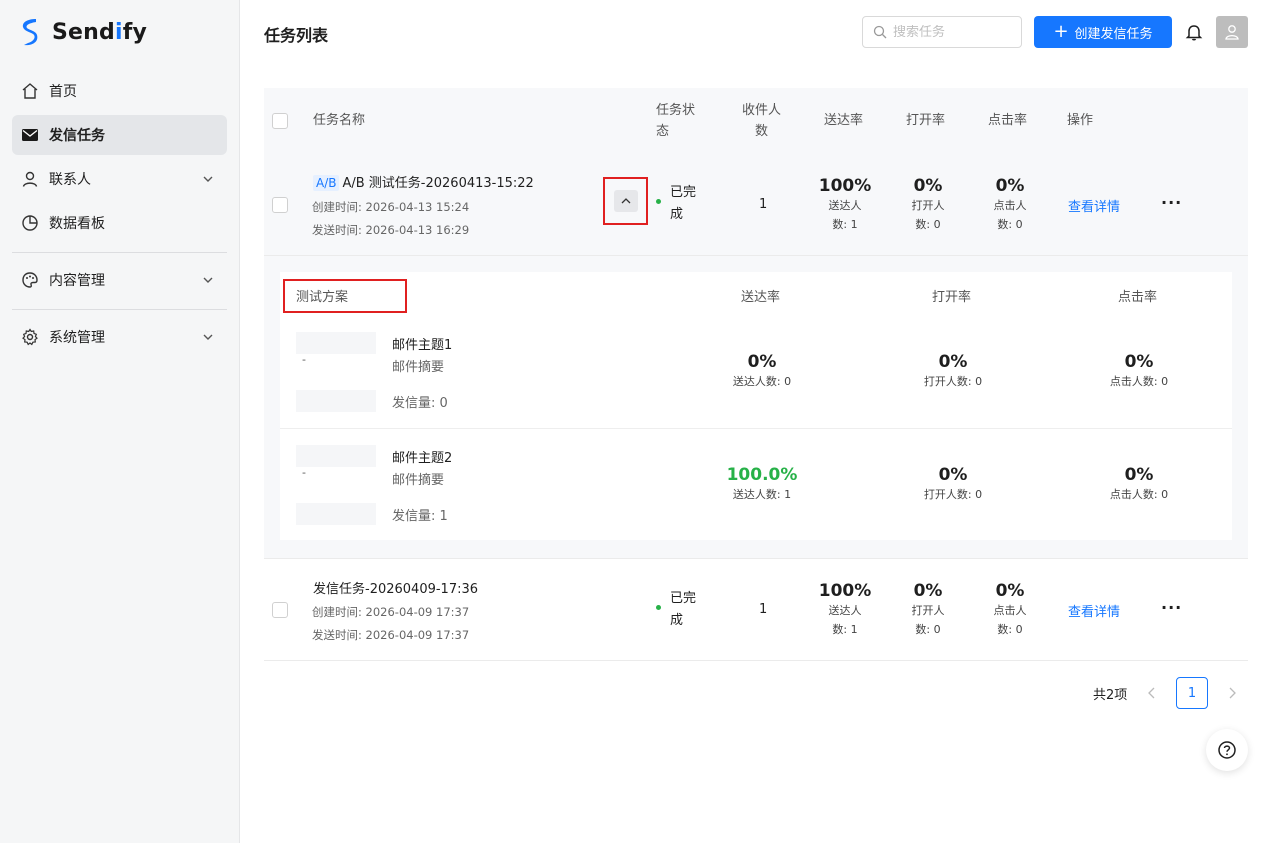 The height and width of the screenshot is (843, 1272). What do you see at coordinates (77, 338) in the screenshot?
I see `sidebar-item-label: 系统管理` at bounding box center [77, 338].